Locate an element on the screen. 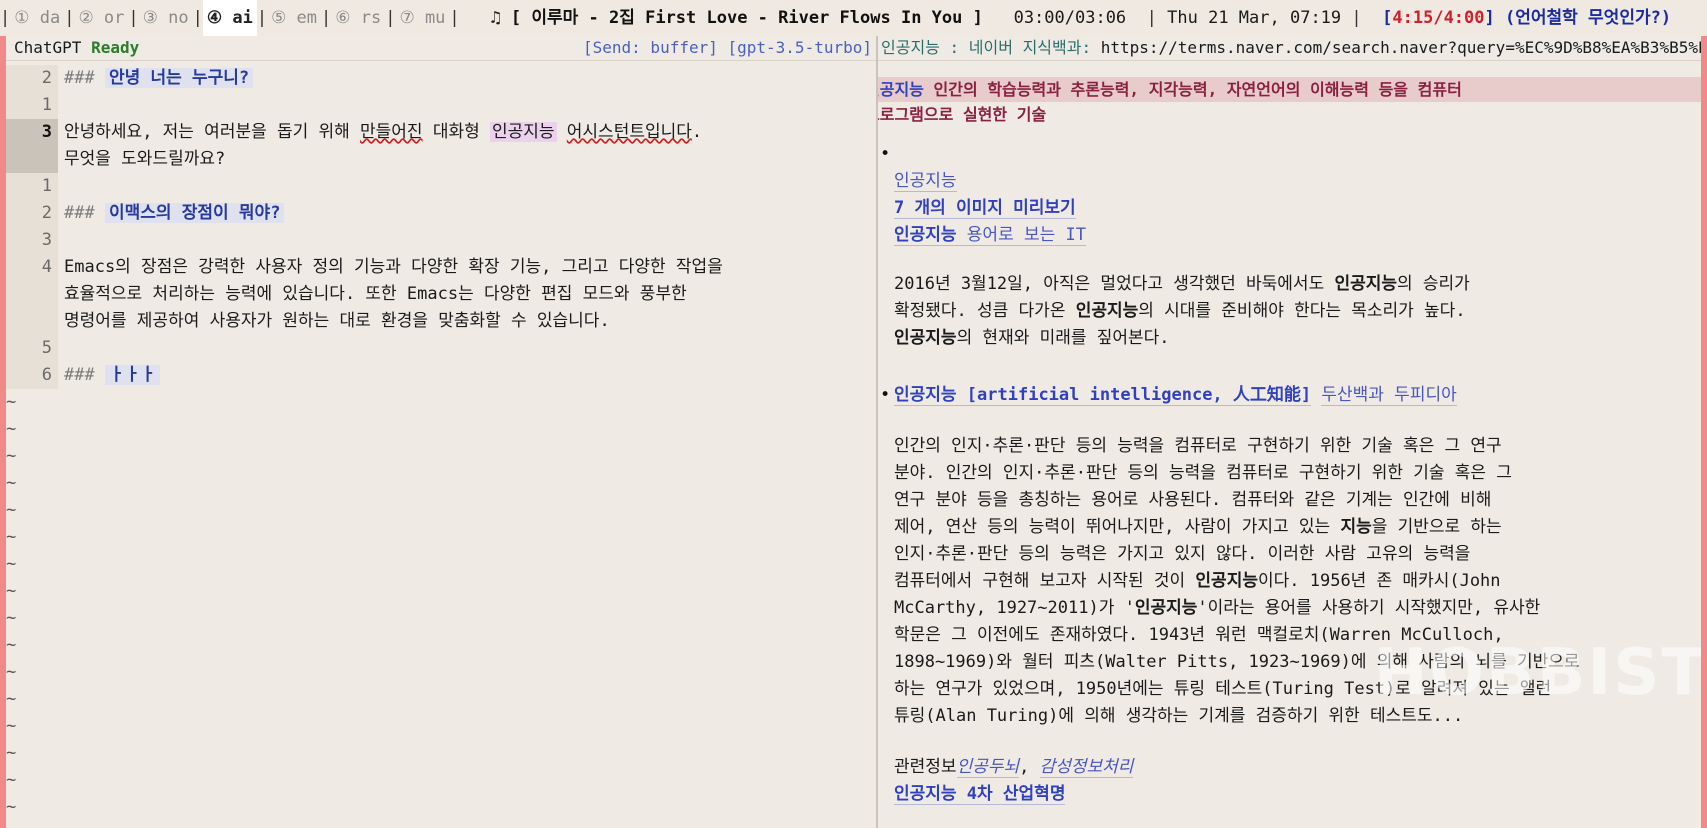 The width and height of the screenshot is (1707, 828). buffer-line: 5 is located at coordinates (441, 348).